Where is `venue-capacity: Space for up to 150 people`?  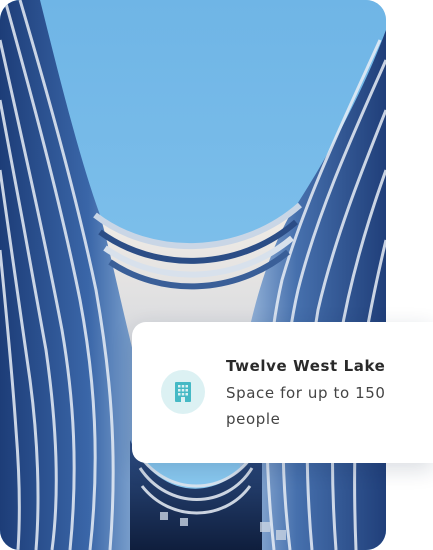 venue-capacity: Space for up to 150 people is located at coordinates (306, 406).